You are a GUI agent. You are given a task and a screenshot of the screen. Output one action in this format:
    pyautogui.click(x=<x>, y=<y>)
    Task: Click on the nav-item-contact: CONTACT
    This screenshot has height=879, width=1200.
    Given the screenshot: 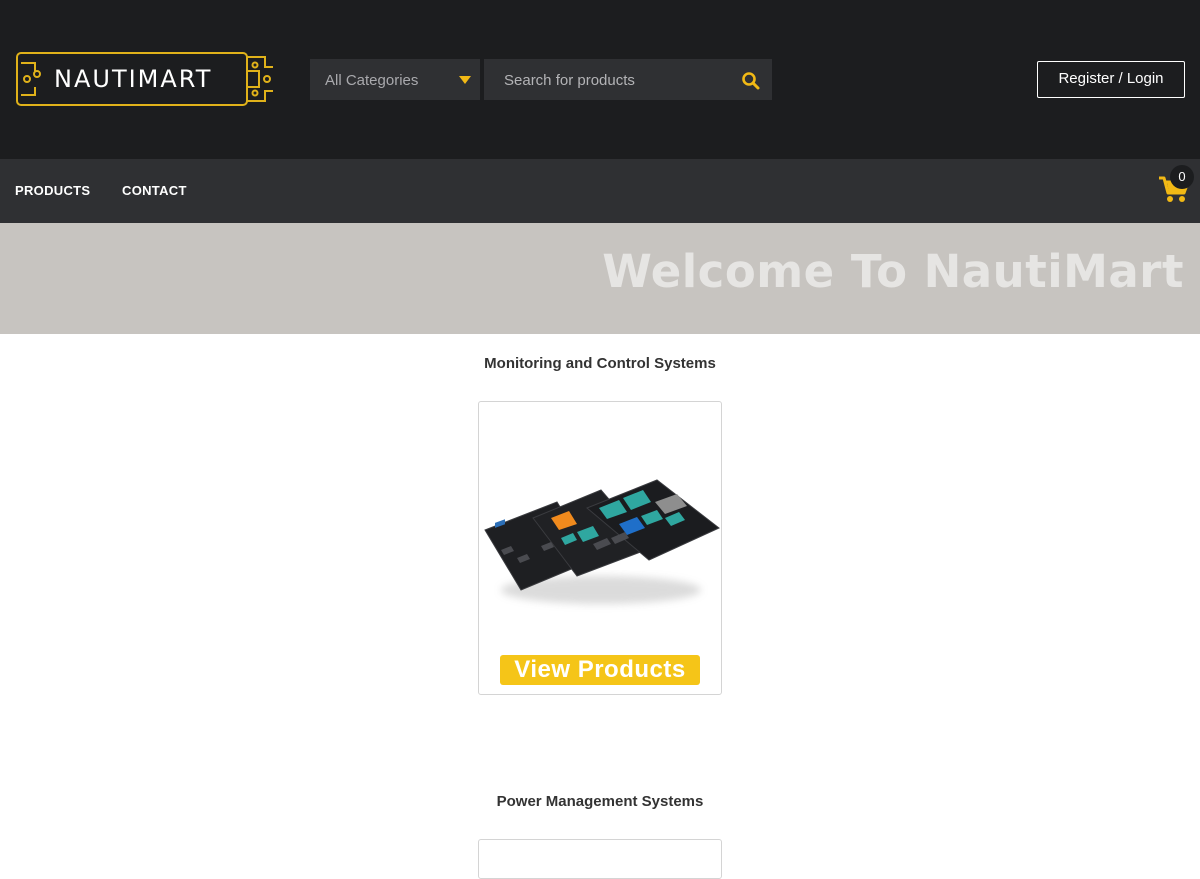 What is the action you would take?
    pyautogui.click(x=154, y=191)
    